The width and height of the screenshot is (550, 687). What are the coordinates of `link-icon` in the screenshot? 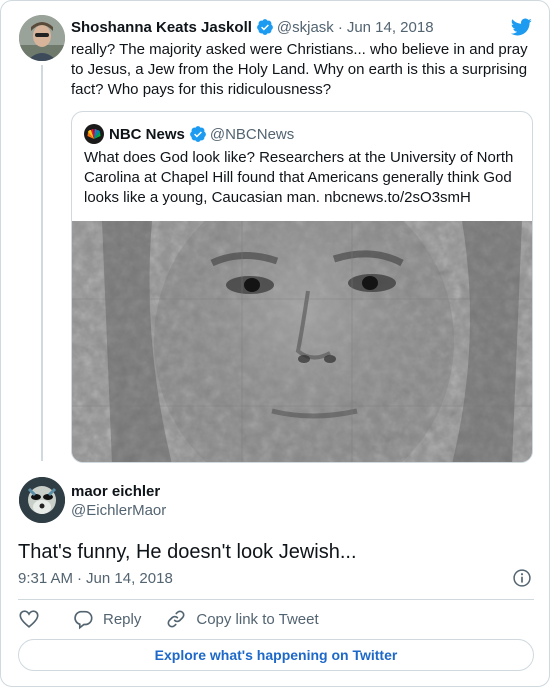 It's located at (176, 619).